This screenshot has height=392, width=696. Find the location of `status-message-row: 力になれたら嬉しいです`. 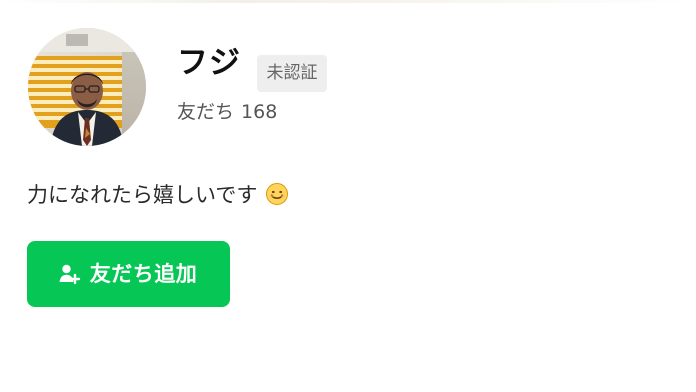

status-message-row: 力になれたら嬉しいです is located at coordinates (158, 195).